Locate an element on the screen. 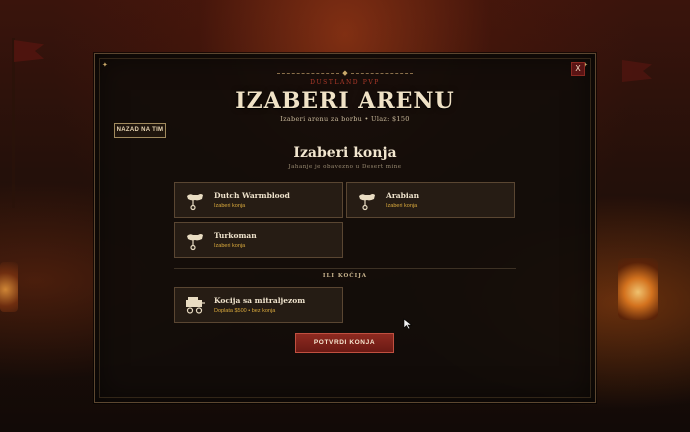 This screenshot has width=690, height=432. close-button: X is located at coordinates (578, 69).